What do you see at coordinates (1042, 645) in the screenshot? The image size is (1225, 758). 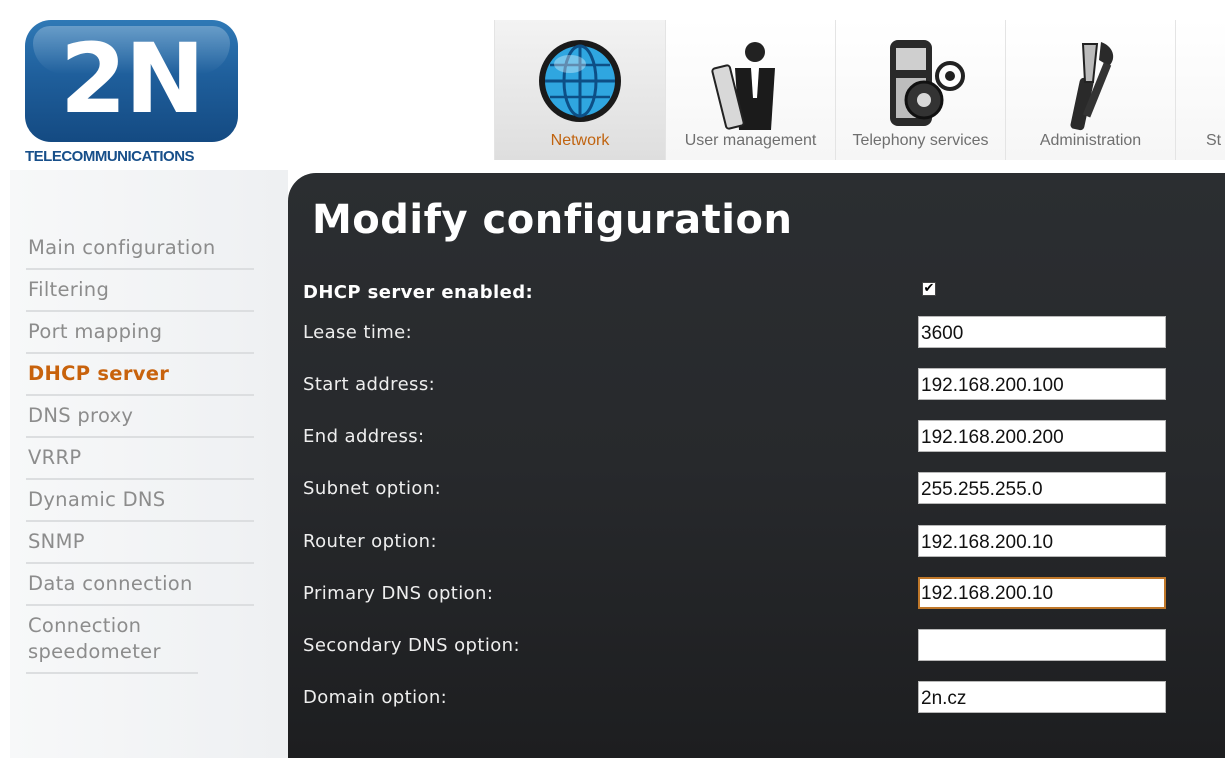 I see `secondary-dns-input` at bounding box center [1042, 645].